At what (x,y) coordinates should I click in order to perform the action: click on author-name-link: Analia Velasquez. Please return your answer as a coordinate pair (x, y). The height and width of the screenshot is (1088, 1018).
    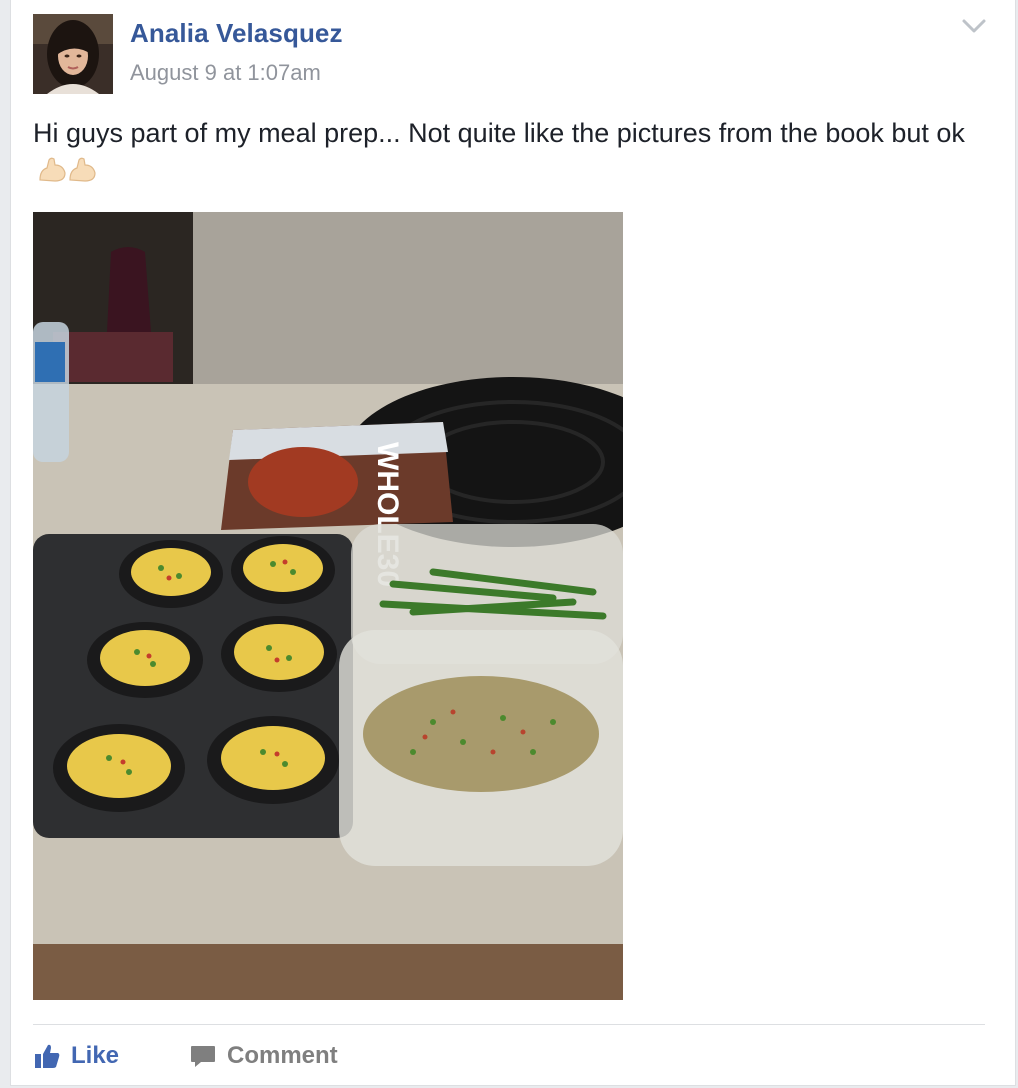
    Looking at the image, I should click on (236, 33).